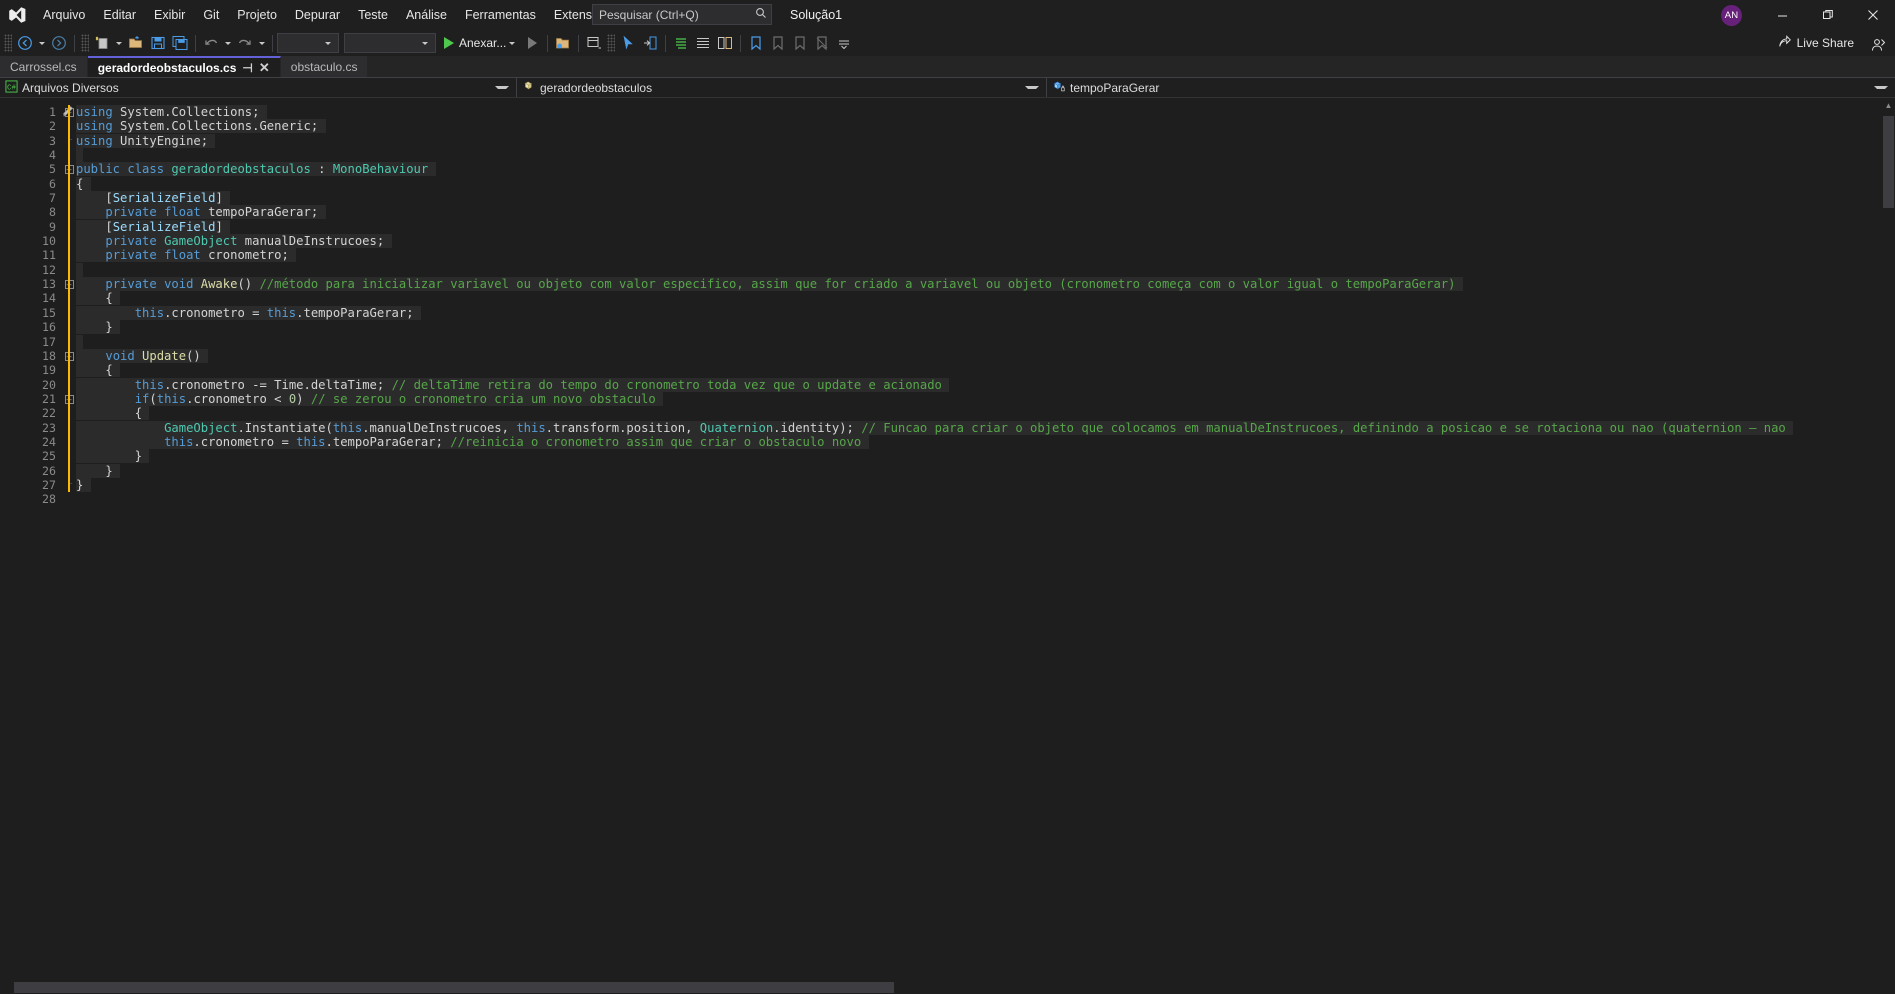 The width and height of the screenshot is (1895, 994). I want to click on tab-obstaculo-cs: obstaculo.cs, so click(324, 66).